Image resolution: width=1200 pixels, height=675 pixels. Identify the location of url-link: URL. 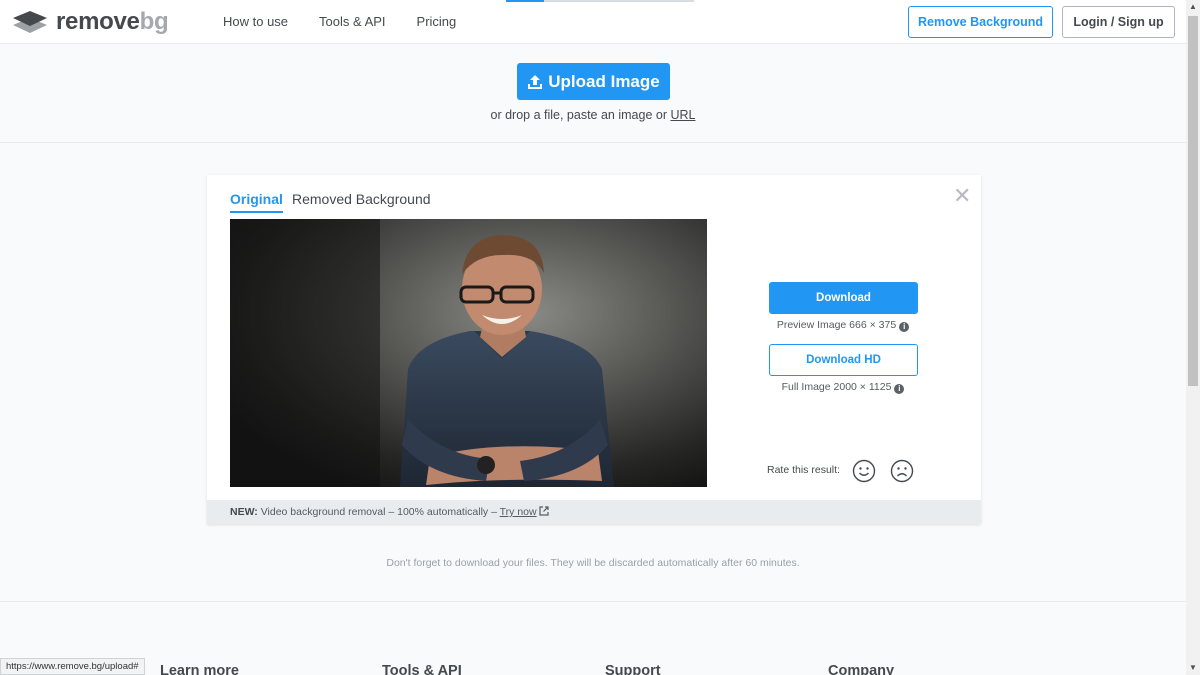
(682, 115).